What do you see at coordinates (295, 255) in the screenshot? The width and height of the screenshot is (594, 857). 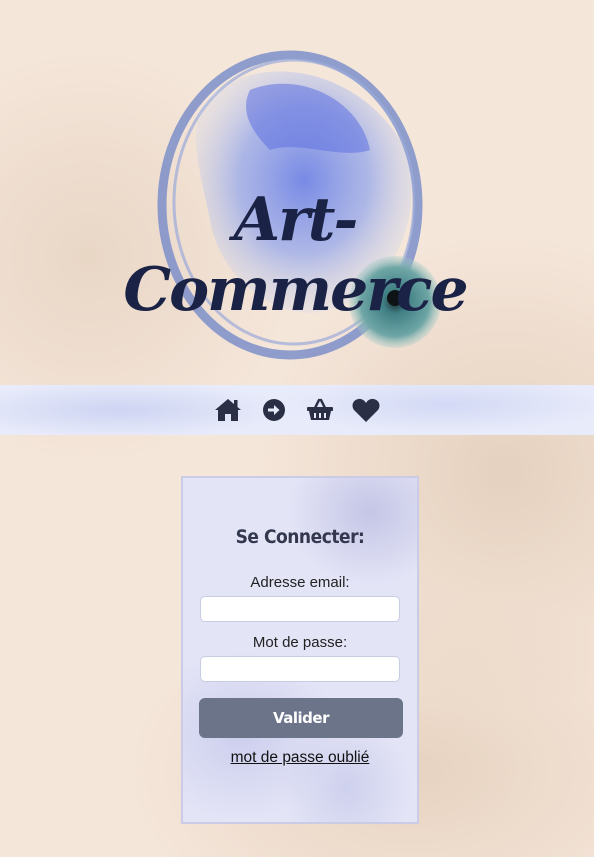 I see `logo-text: Art-Commerce` at bounding box center [295, 255].